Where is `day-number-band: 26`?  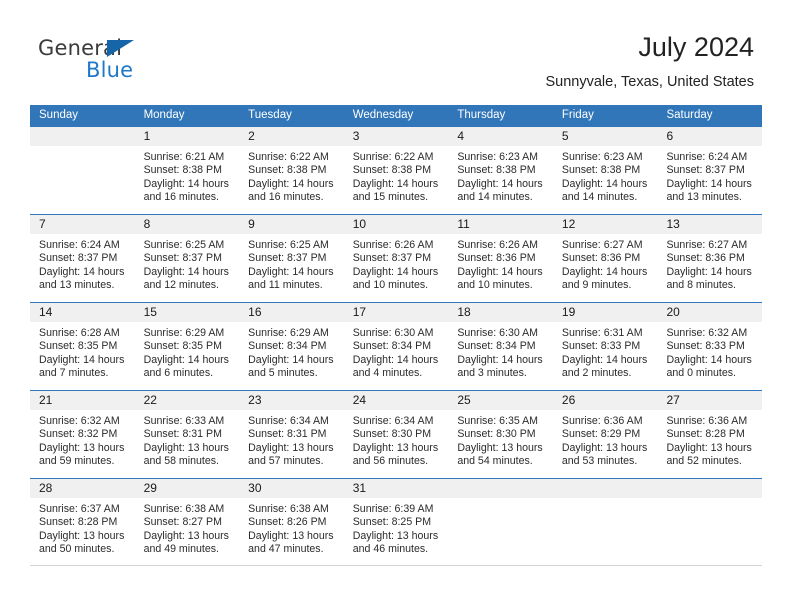
day-number-band: 26 is located at coordinates (605, 400).